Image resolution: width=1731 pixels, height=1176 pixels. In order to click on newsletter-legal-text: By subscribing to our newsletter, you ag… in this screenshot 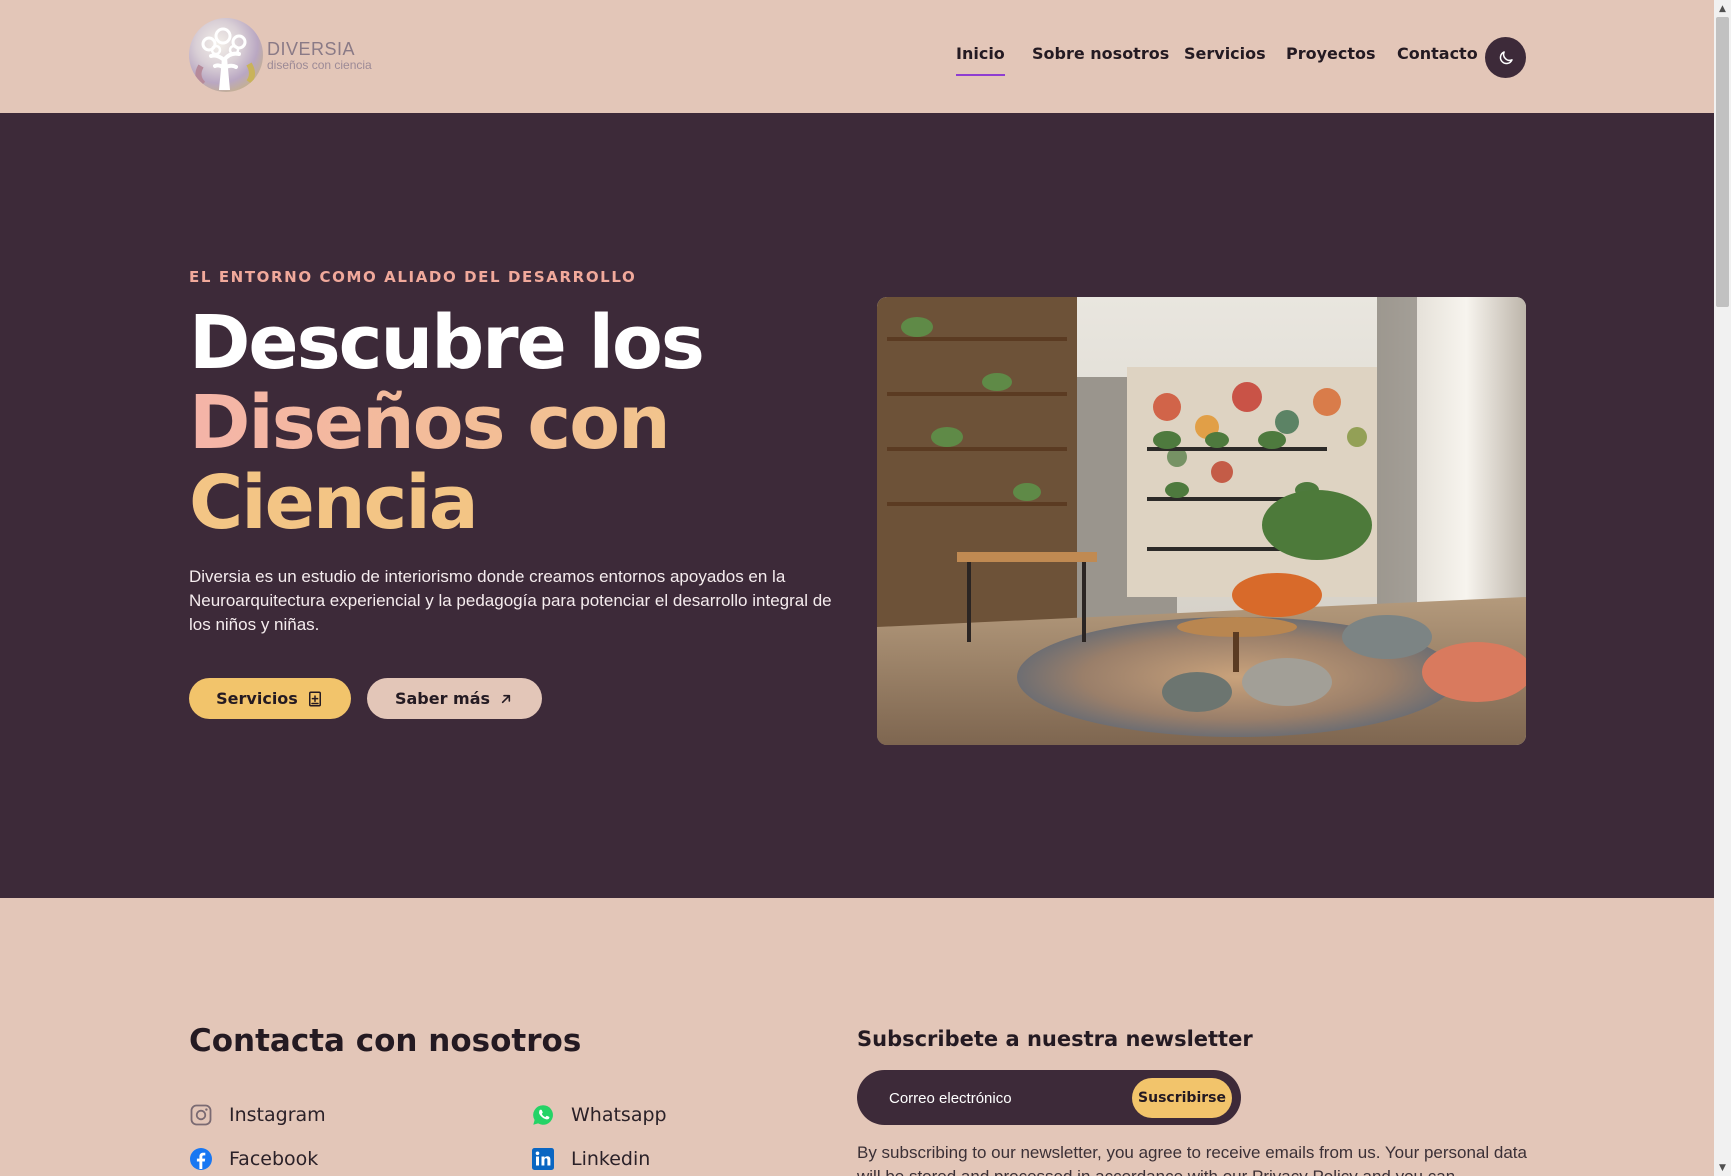, I will do `click(1192, 1159)`.